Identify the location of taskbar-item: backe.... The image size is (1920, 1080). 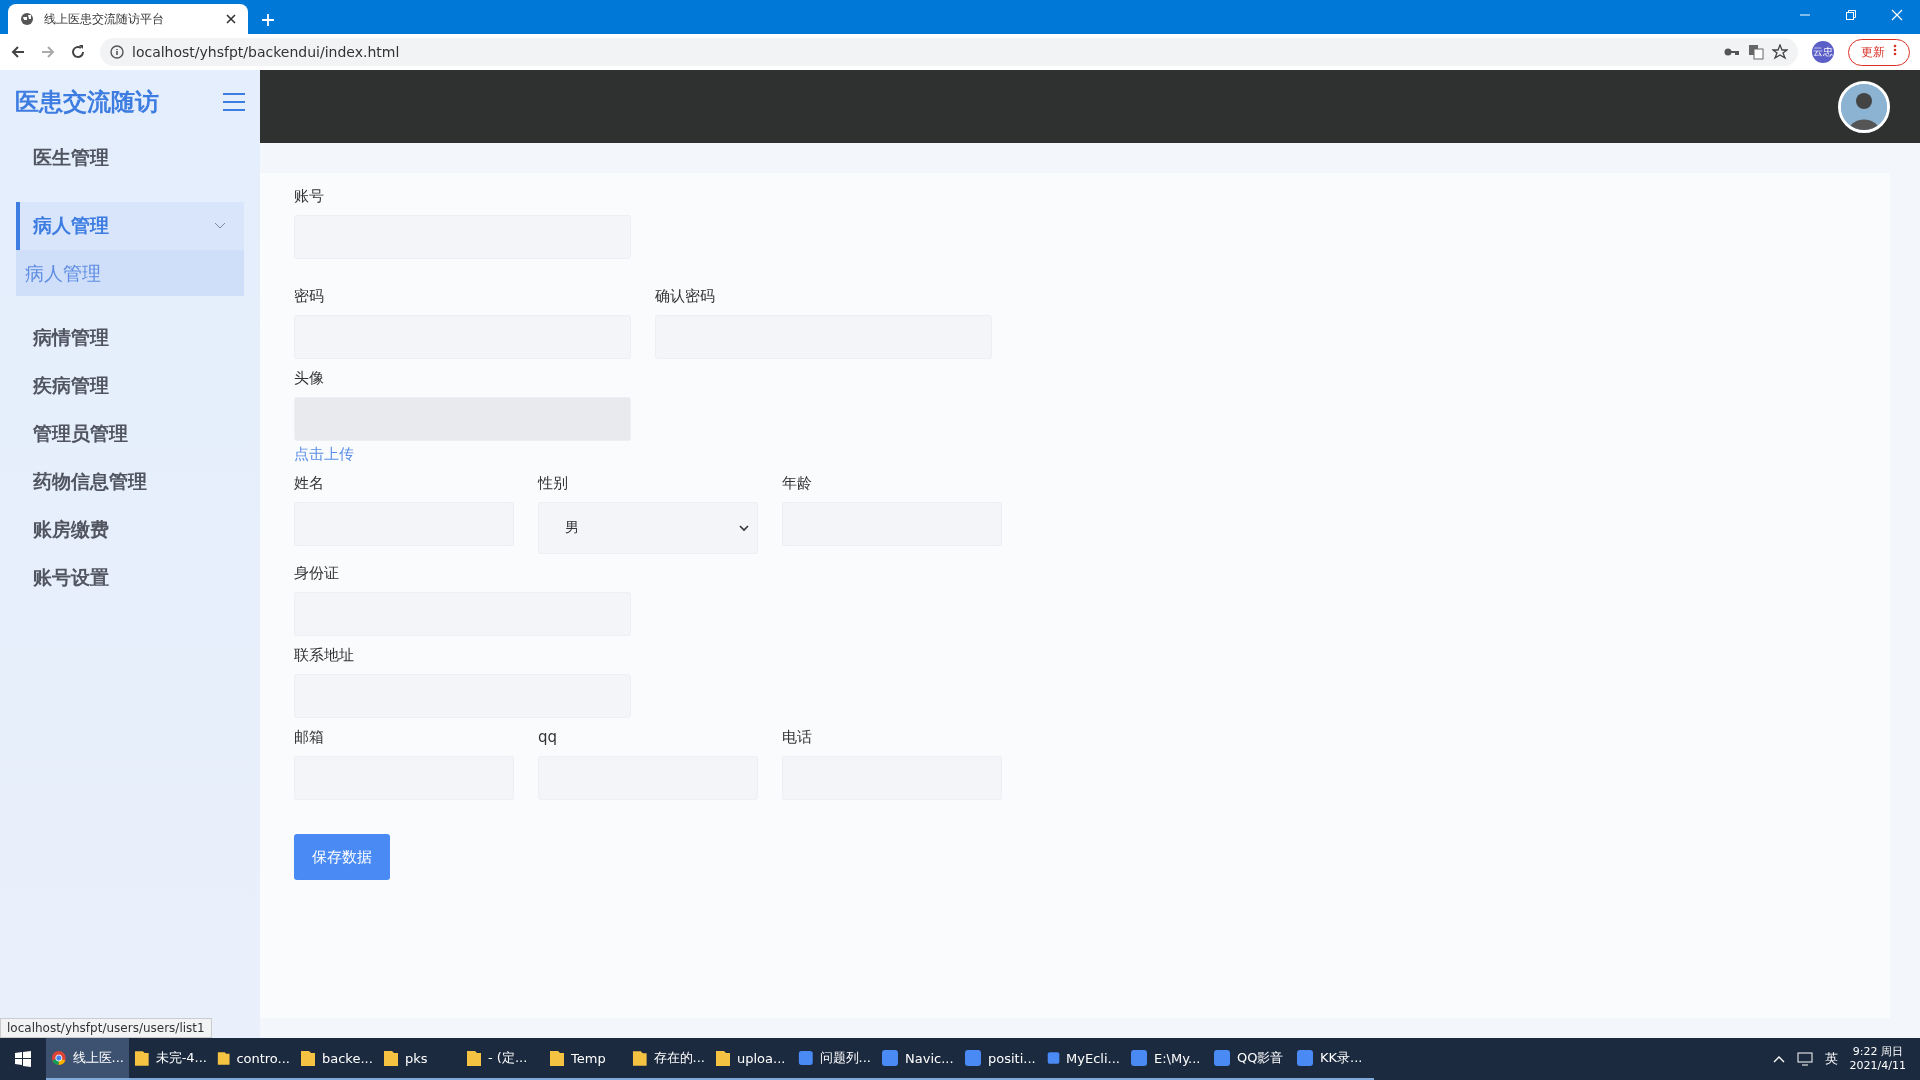
(336, 1059).